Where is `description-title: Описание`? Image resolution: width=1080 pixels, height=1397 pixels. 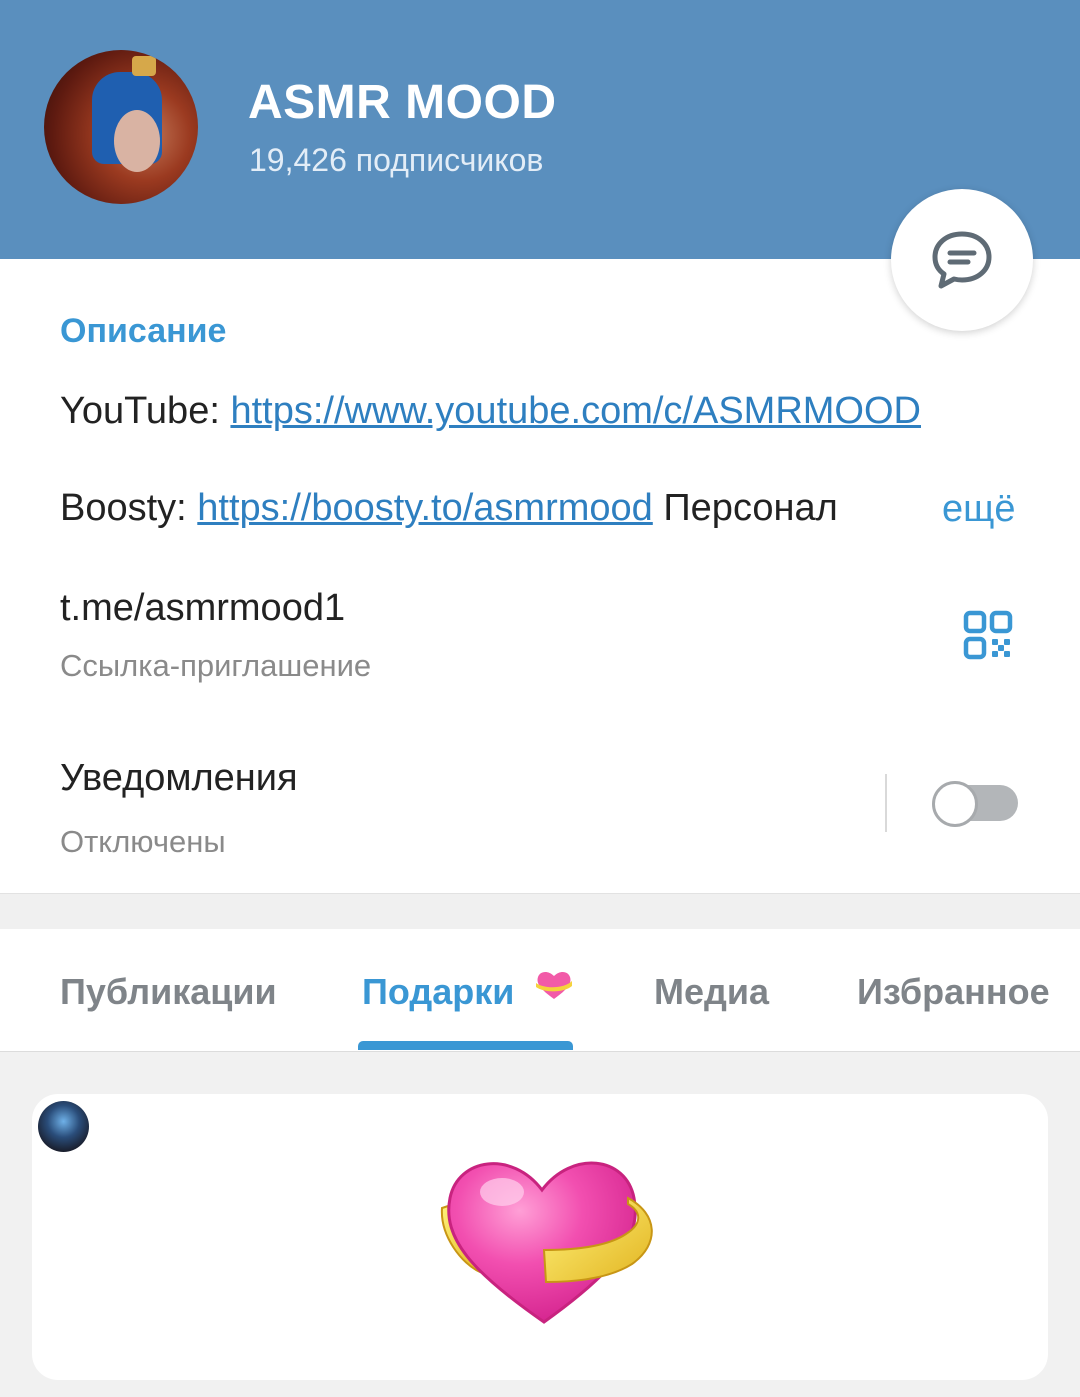 description-title: Описание is located at coordinates (143, 331).